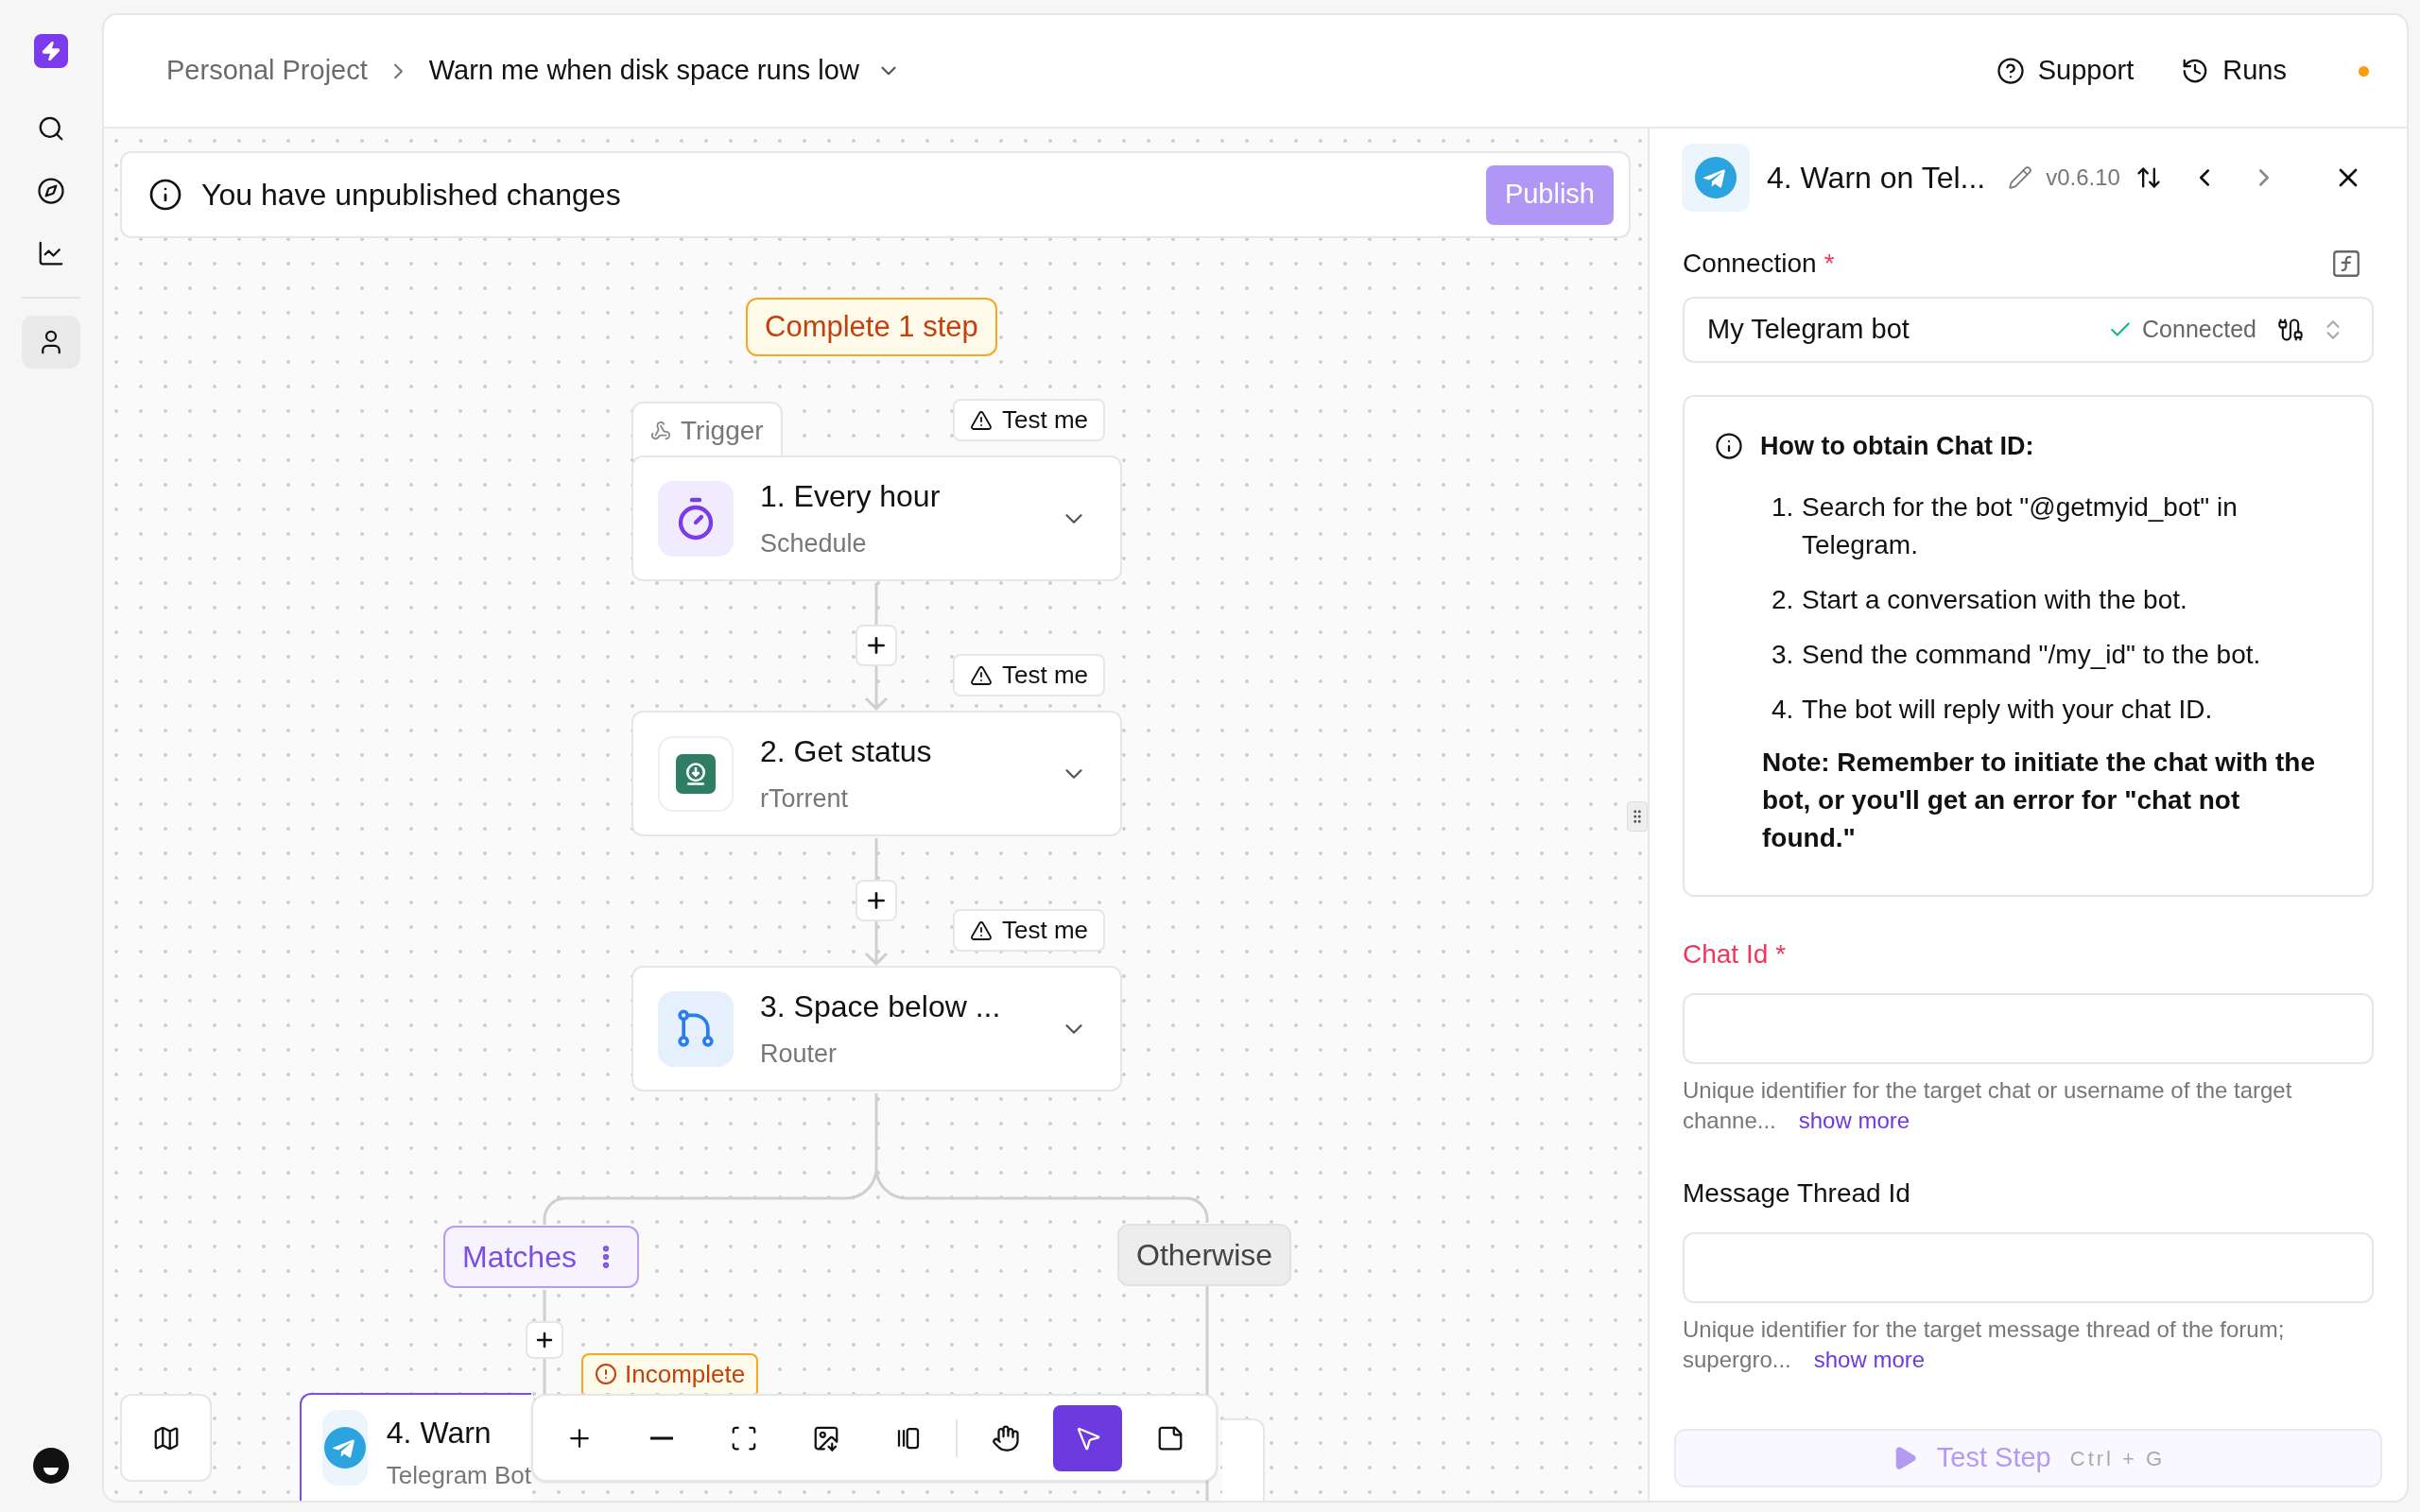 The height and width of the screenshot is (1512, 2420). What do you see at coordinates (2039, 800) in the screenshot?
I see `instructions-note: Note: Remember to initiate the chat with the bot, or you'll get an error for "chat not found."` at bounding box center [2039, 800].